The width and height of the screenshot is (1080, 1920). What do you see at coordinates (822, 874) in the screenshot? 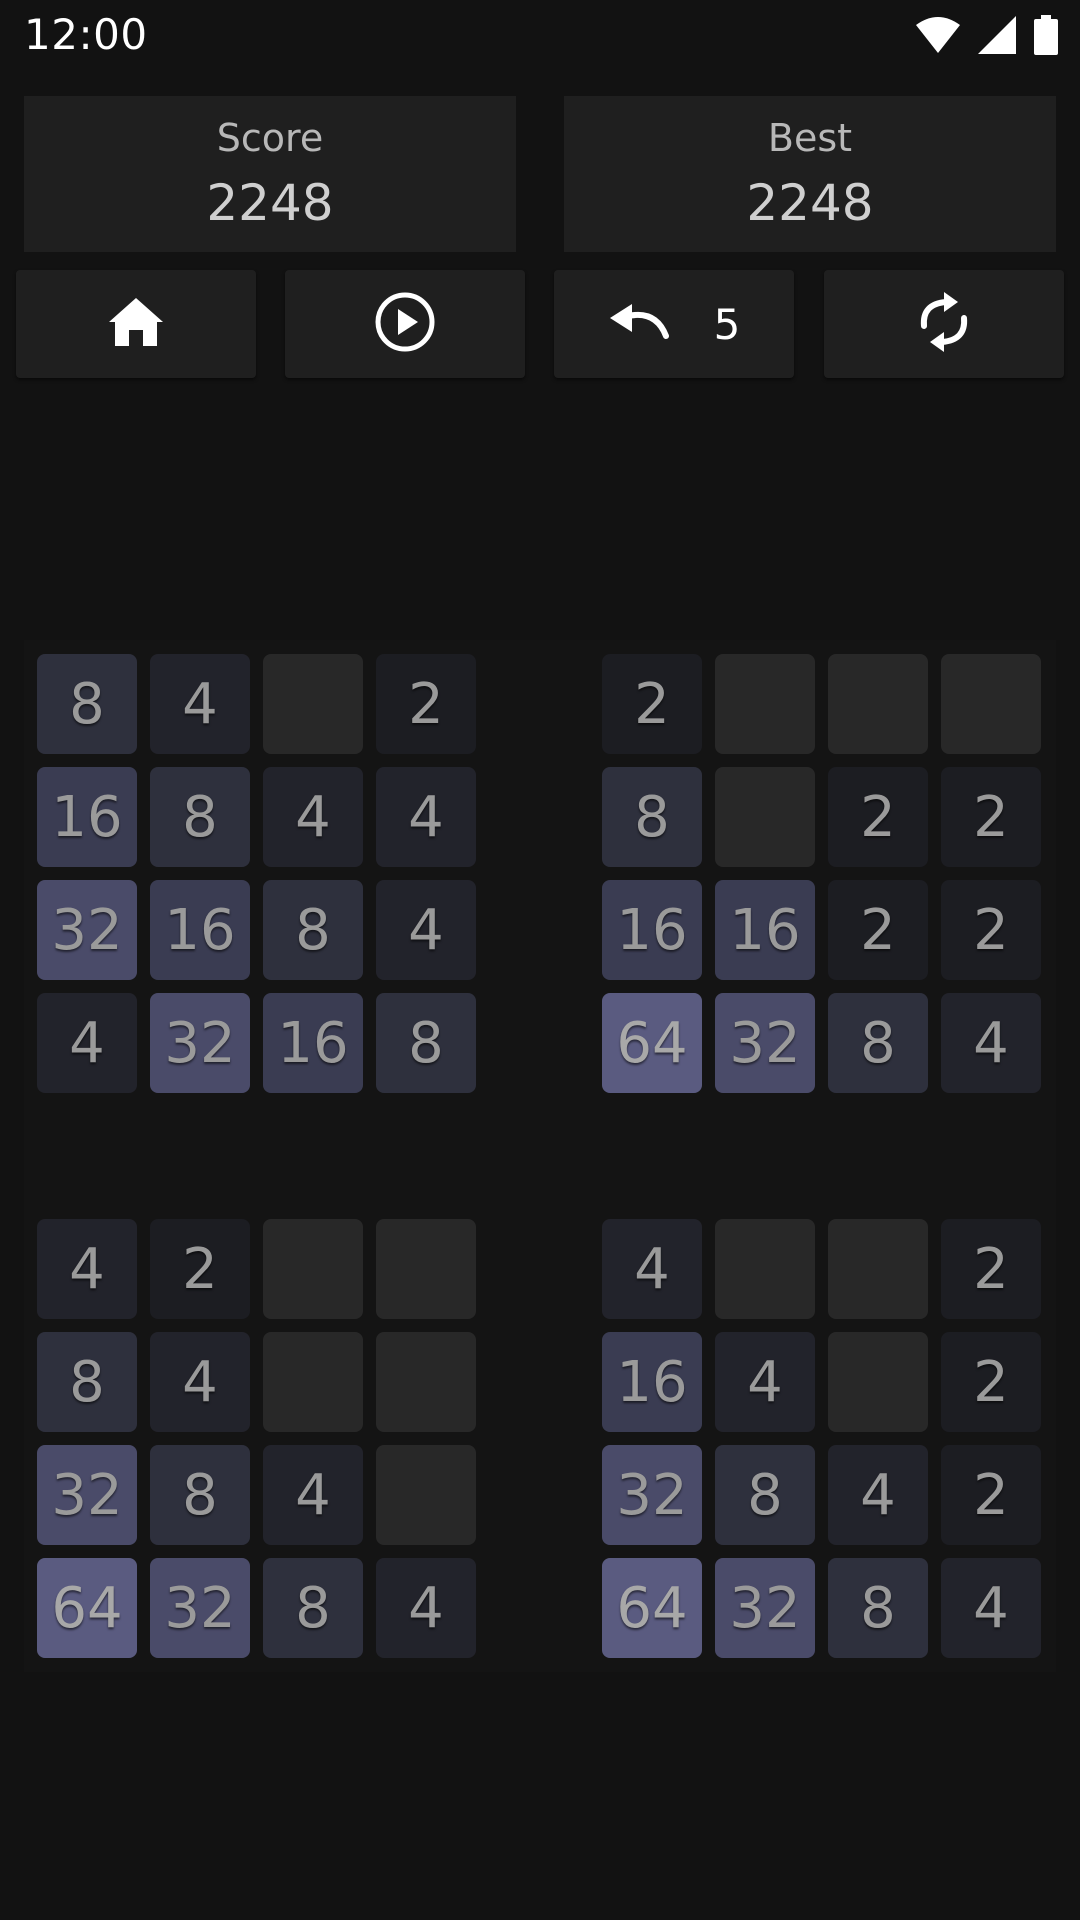
I see `board-top-right: 2 8 2 2 16 16 2 2 64 32 8 4` at bounding box center [822, 874].